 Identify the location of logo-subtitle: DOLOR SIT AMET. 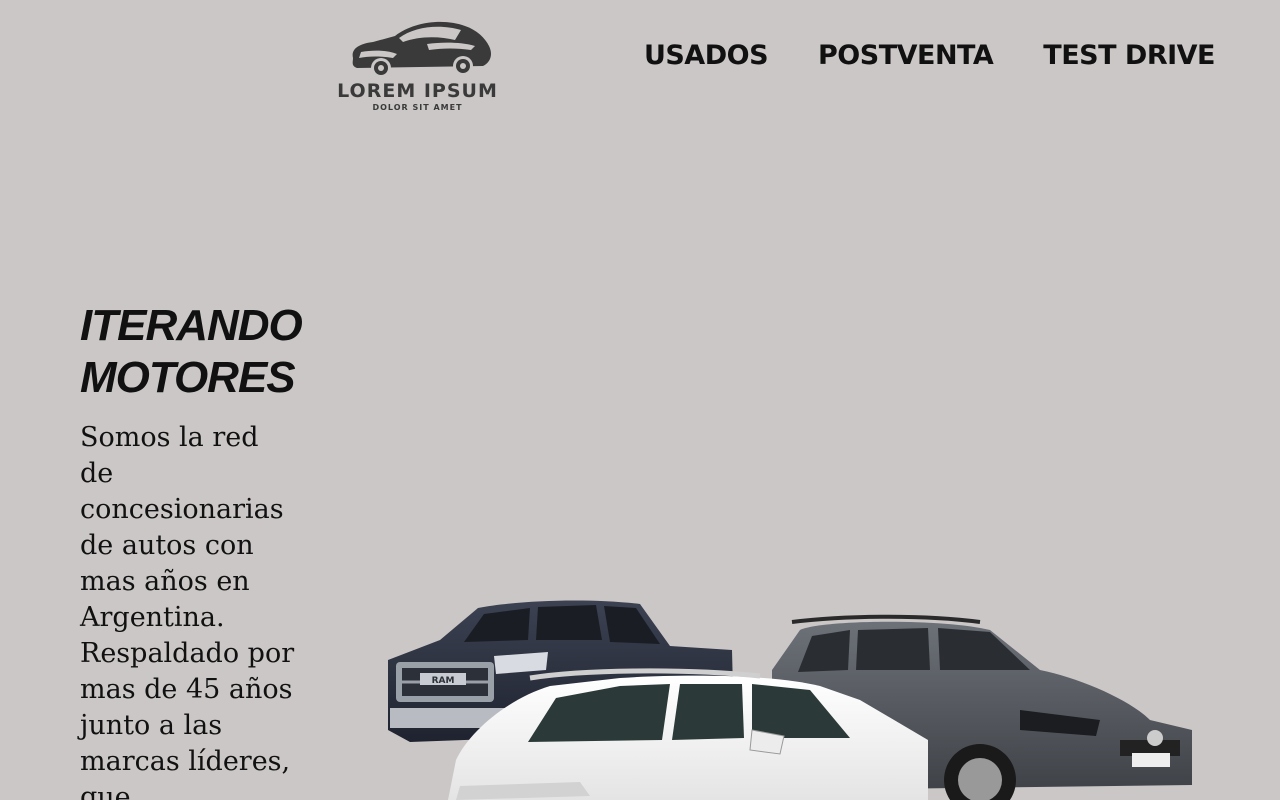
(417, 107).